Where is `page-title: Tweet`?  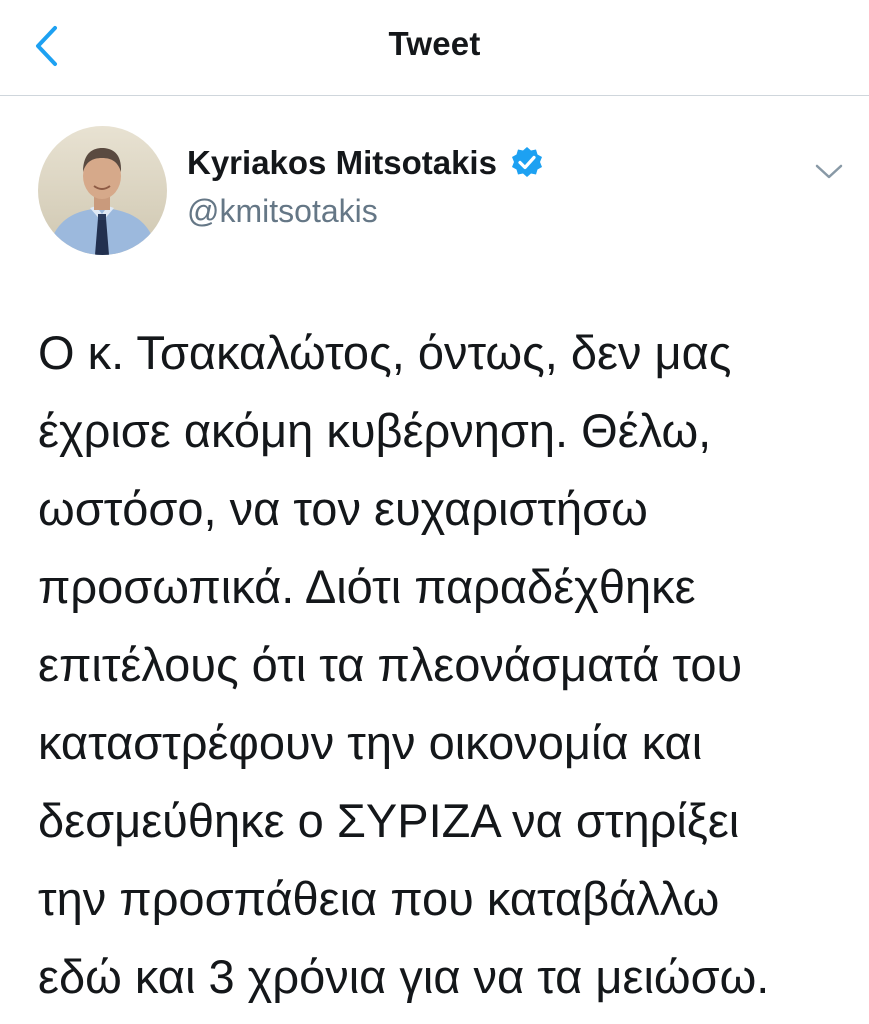 page-title: Tweet is located at coordinates (434, 43).